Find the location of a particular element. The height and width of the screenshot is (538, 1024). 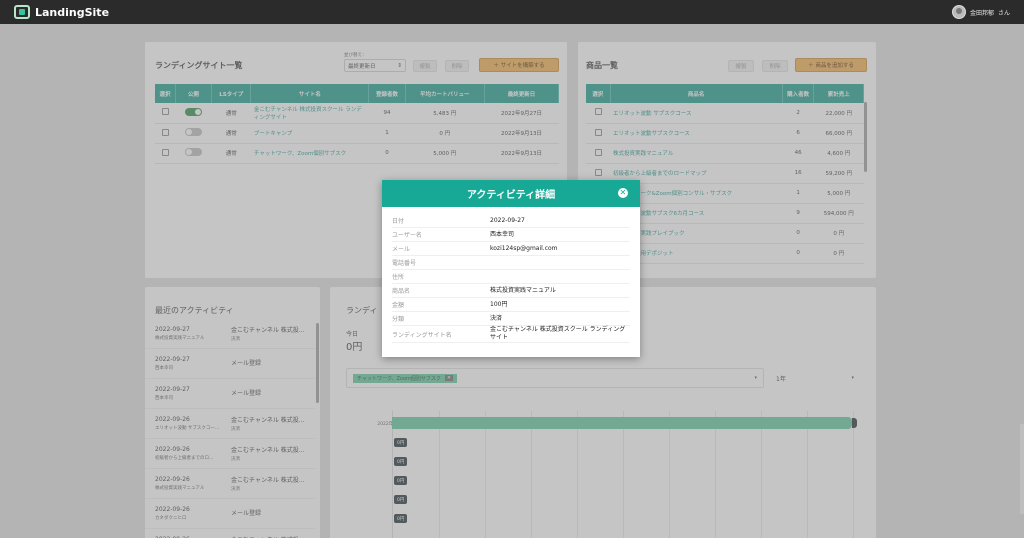

detail-value: 金こむチャンネル 株式投資スクール ランディングサイト is located at coordinates (558, 333).